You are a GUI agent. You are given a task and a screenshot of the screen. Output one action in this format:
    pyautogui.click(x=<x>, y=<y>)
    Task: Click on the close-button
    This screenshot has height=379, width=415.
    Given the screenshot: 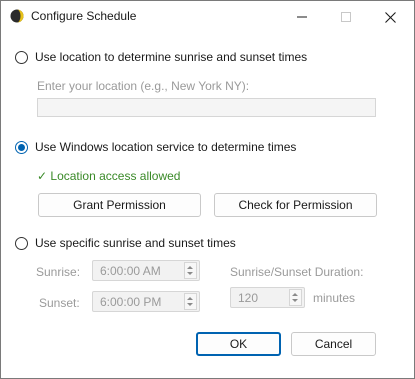 What is the action you would take?
    pyautogui.click(x=390, y=17)
    